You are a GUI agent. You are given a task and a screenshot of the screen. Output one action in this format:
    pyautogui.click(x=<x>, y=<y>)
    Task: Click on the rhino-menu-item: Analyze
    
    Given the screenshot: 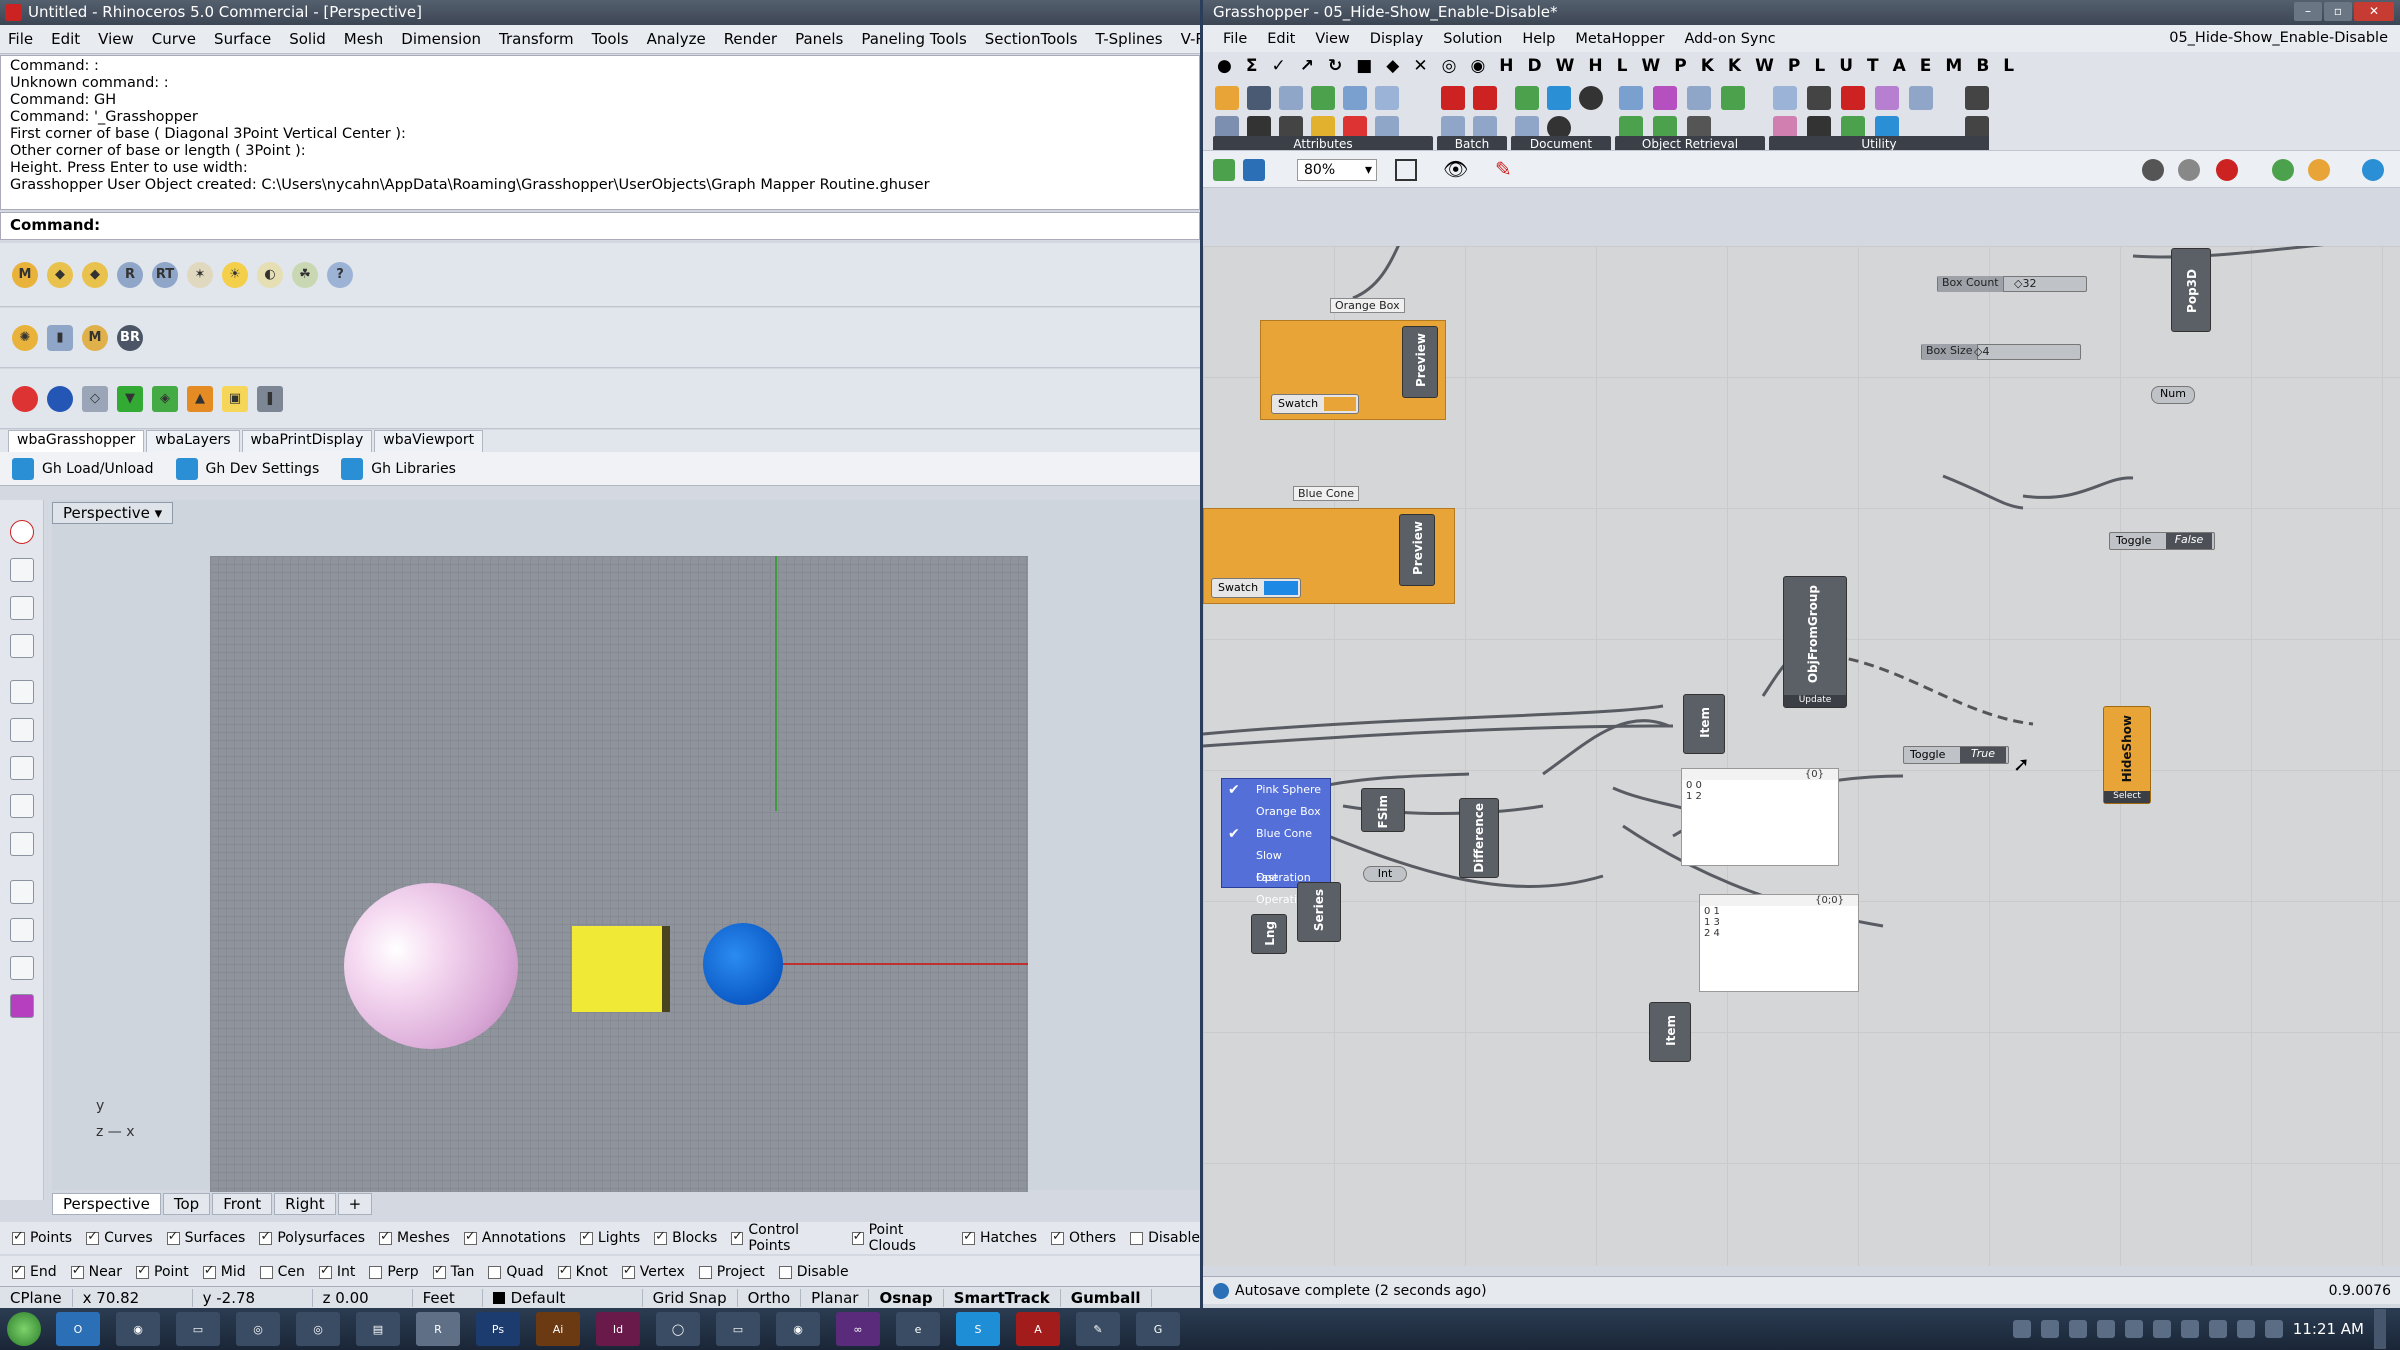 What is the action you would take?
    pyautogui.click(x=676, y=39)
    